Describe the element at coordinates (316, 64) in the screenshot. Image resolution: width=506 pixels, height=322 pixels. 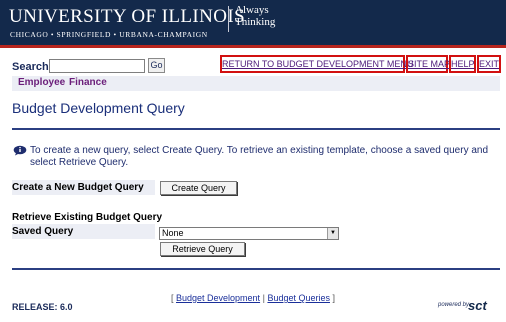
I see `return-to-budget-menu-link: RETURN TO BUDGET DEVELOPMENT MENU` at that location.